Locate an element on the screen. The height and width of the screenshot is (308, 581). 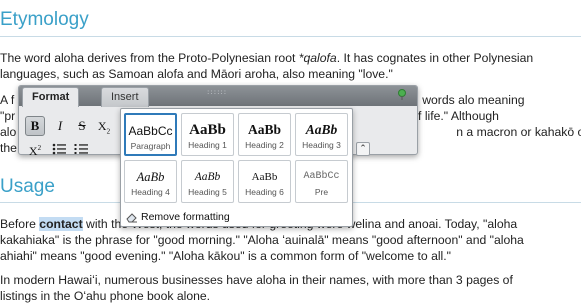
bold-button: B is located at coordinates (35, 126).